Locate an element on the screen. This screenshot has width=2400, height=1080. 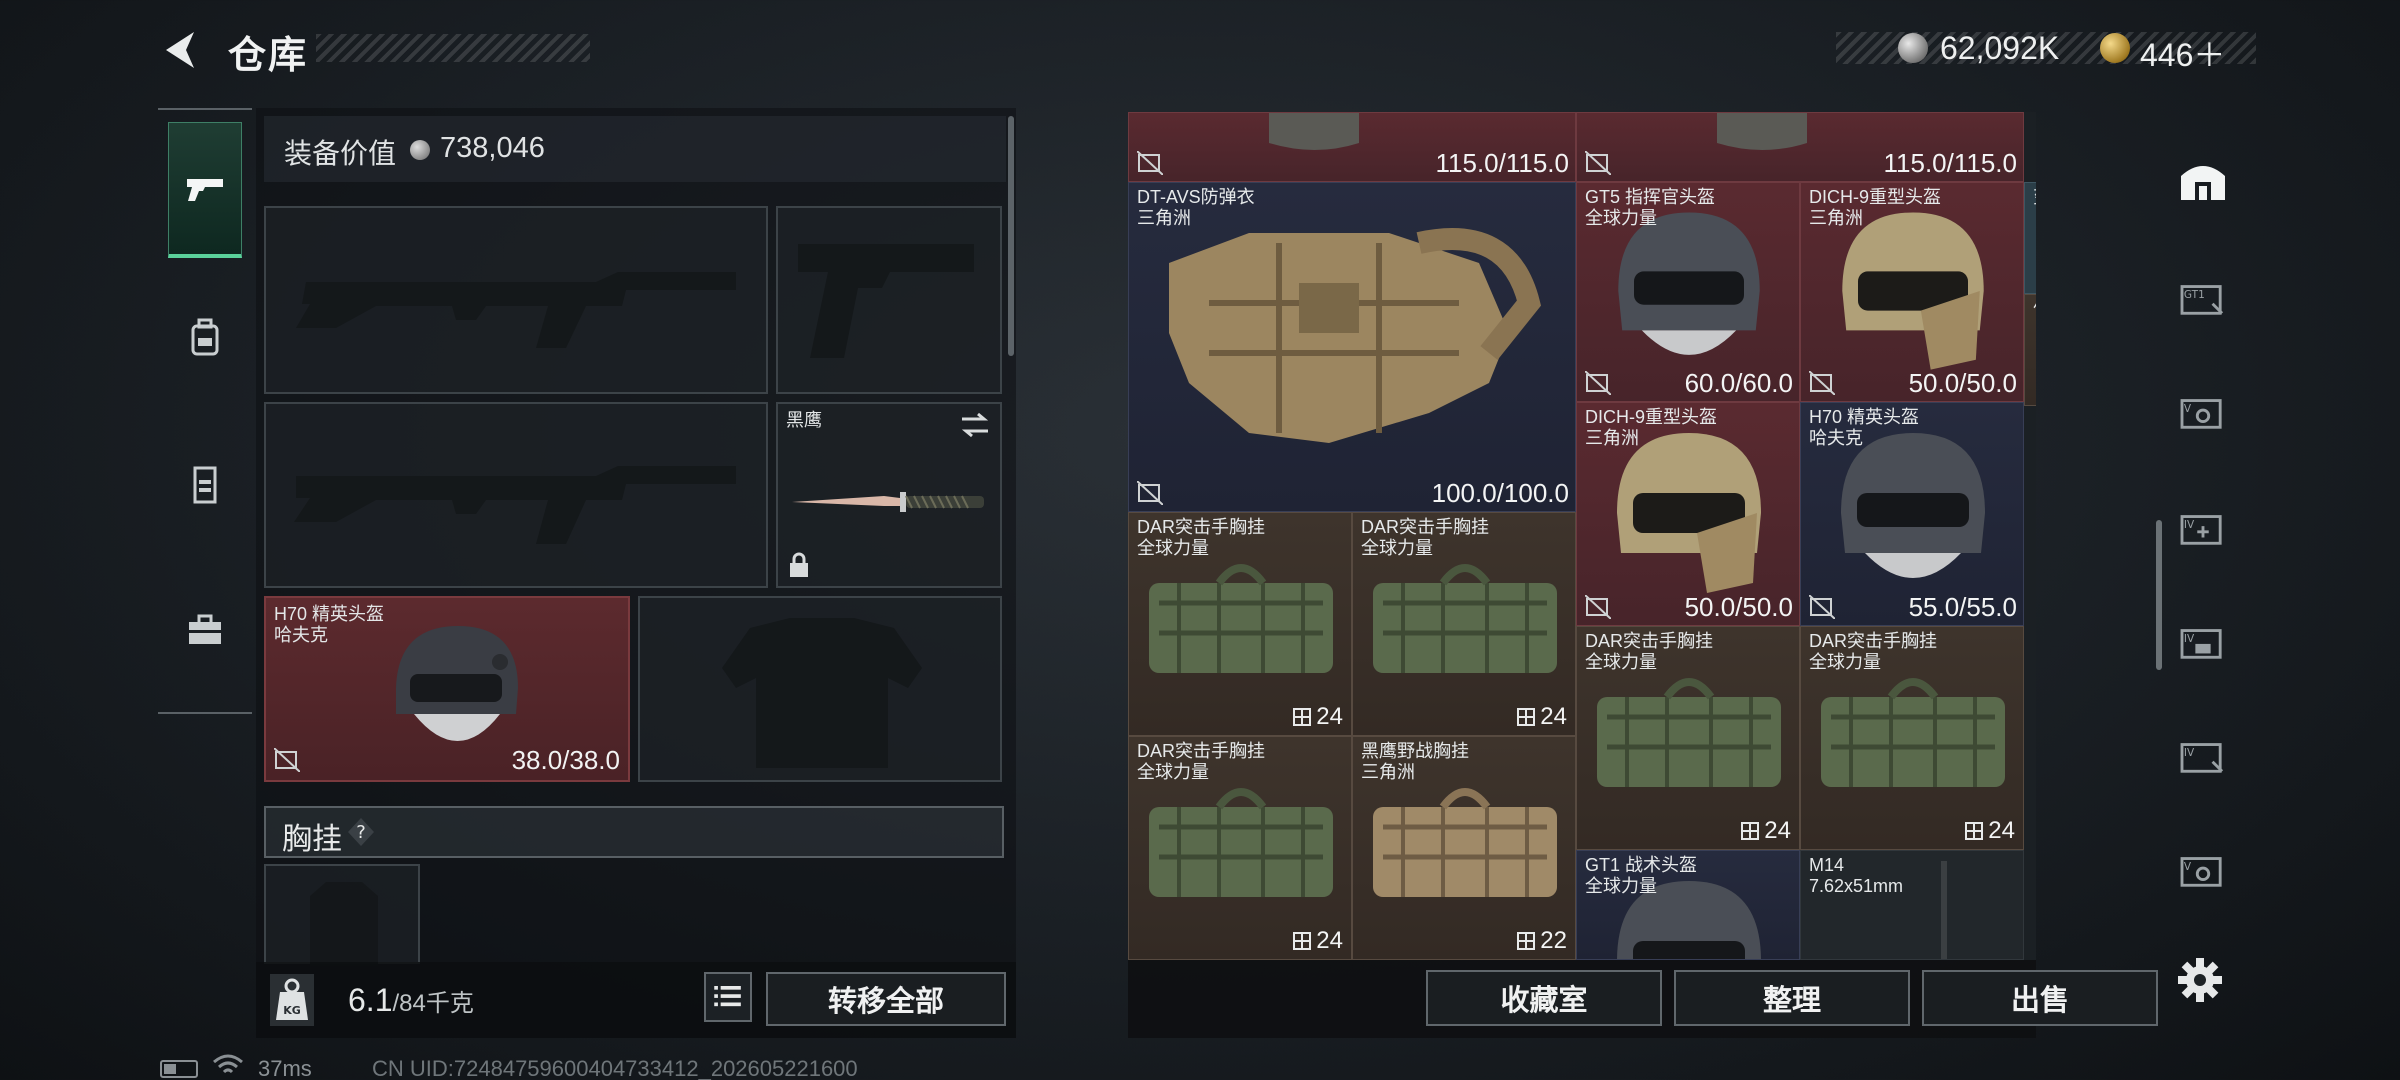
list-view-button is located at coordinates (728, 997).